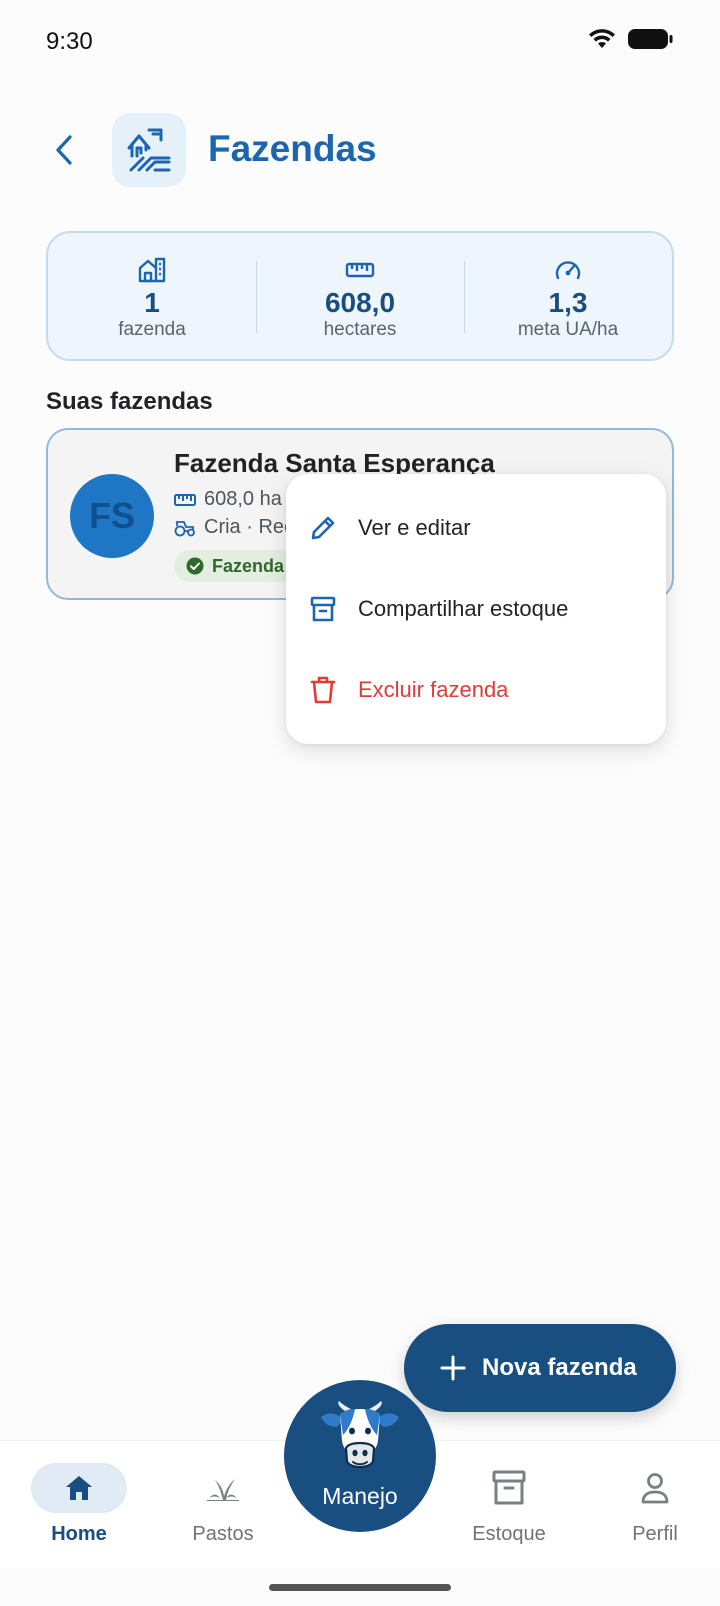  I want to click on farm-activity: Cria · Rec, so click(249, 527).